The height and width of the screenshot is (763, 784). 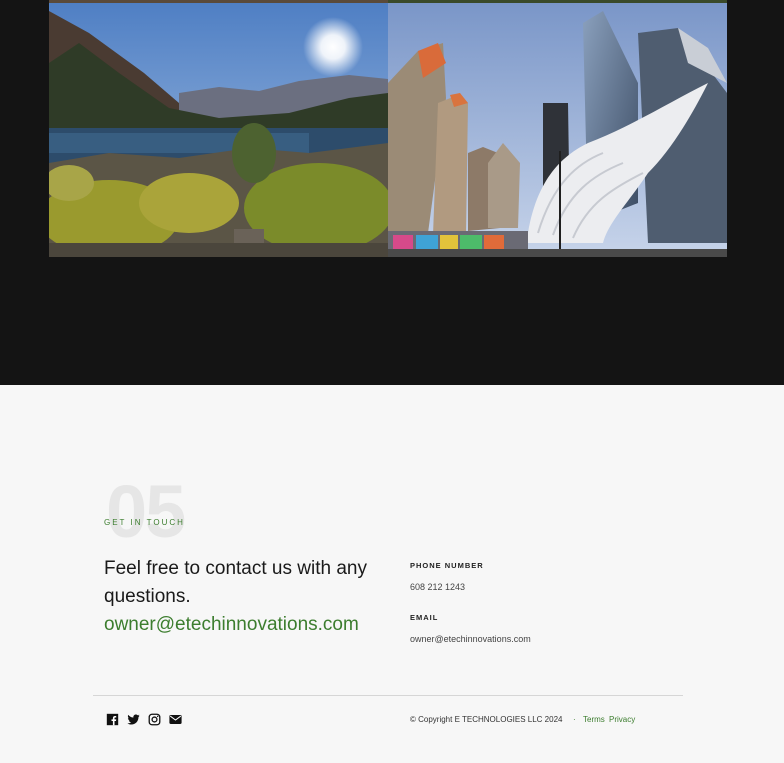 I want to click on social-links, so click(x=144, y=719).